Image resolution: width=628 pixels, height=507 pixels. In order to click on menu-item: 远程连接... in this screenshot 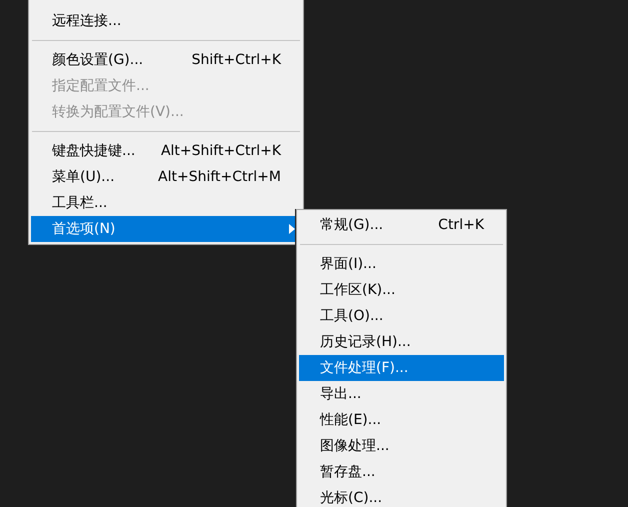, I will do `click(166, 21)`.